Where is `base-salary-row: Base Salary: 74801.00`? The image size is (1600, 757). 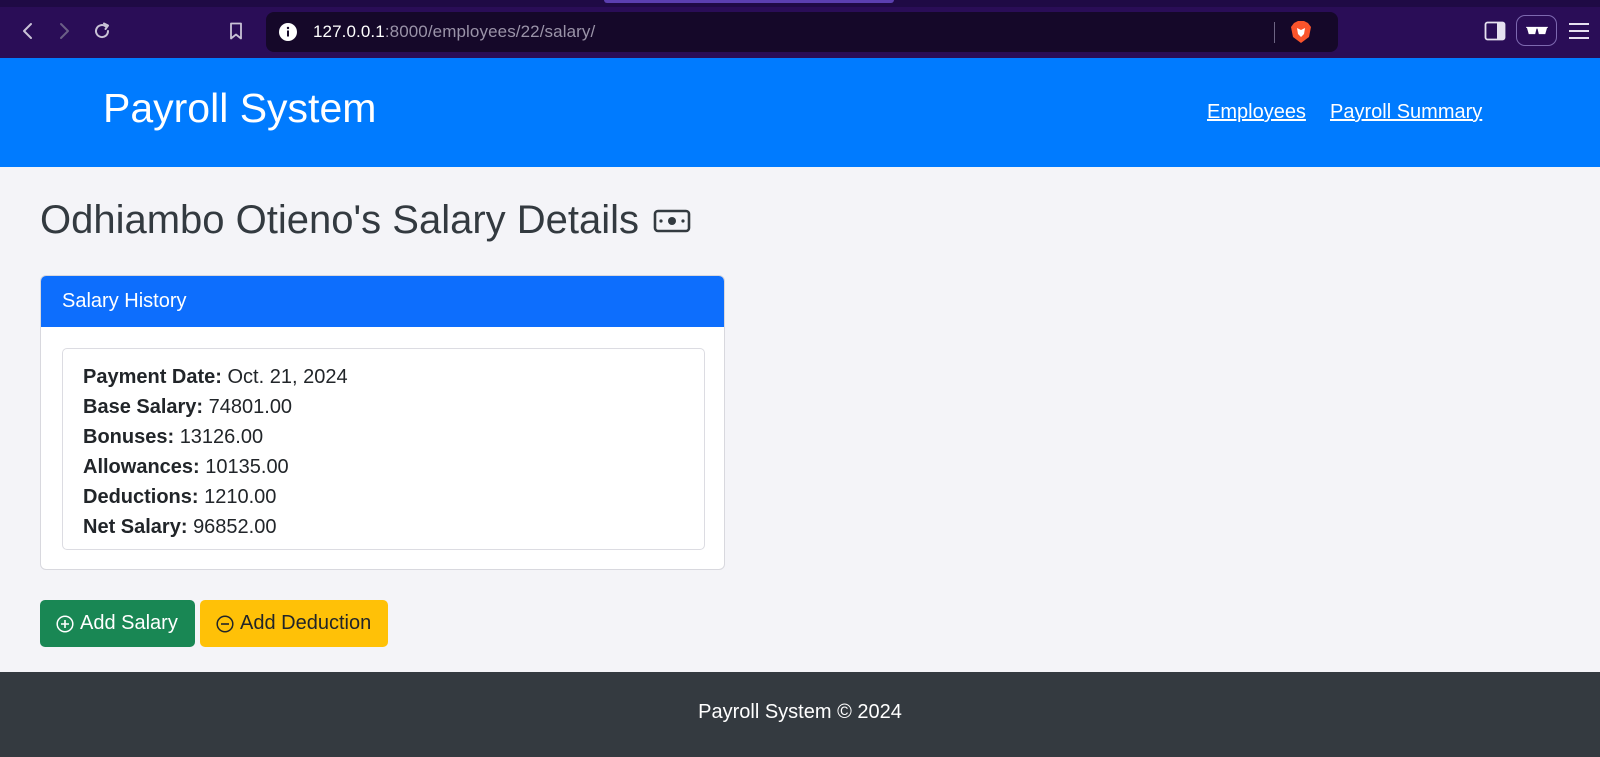
base-salary-row: Base Salary: 74801.00 is located at coordinates (383, 407).